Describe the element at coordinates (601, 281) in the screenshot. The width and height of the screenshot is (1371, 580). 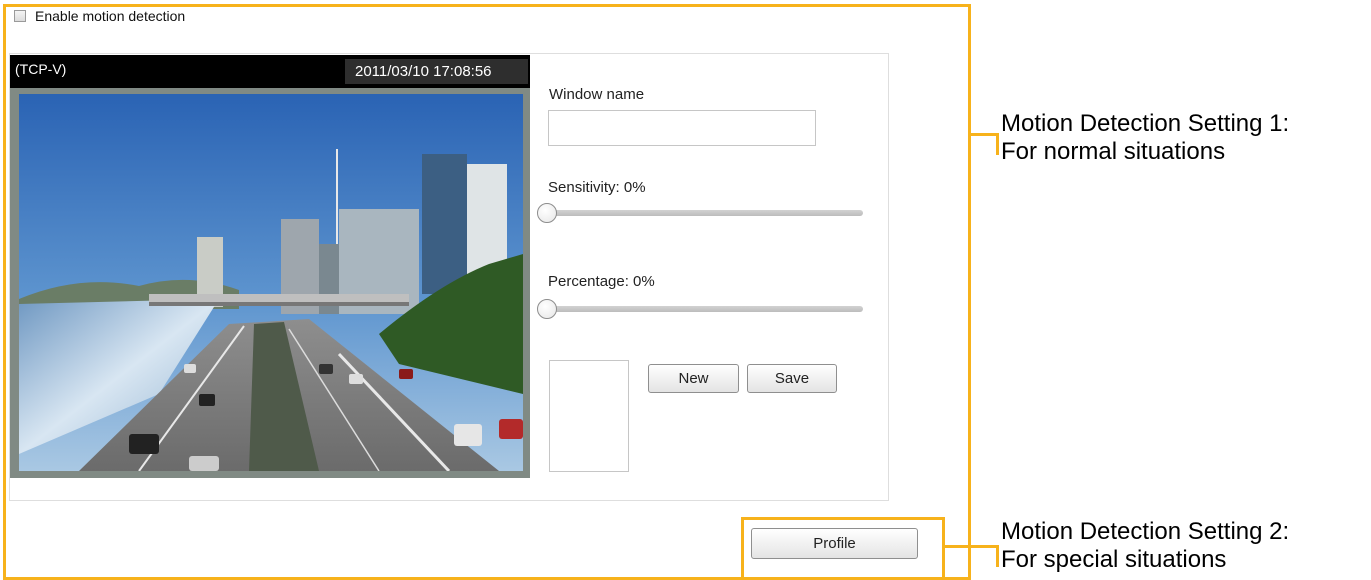
I see `percentage-label: Percentage: 0%` at that location.